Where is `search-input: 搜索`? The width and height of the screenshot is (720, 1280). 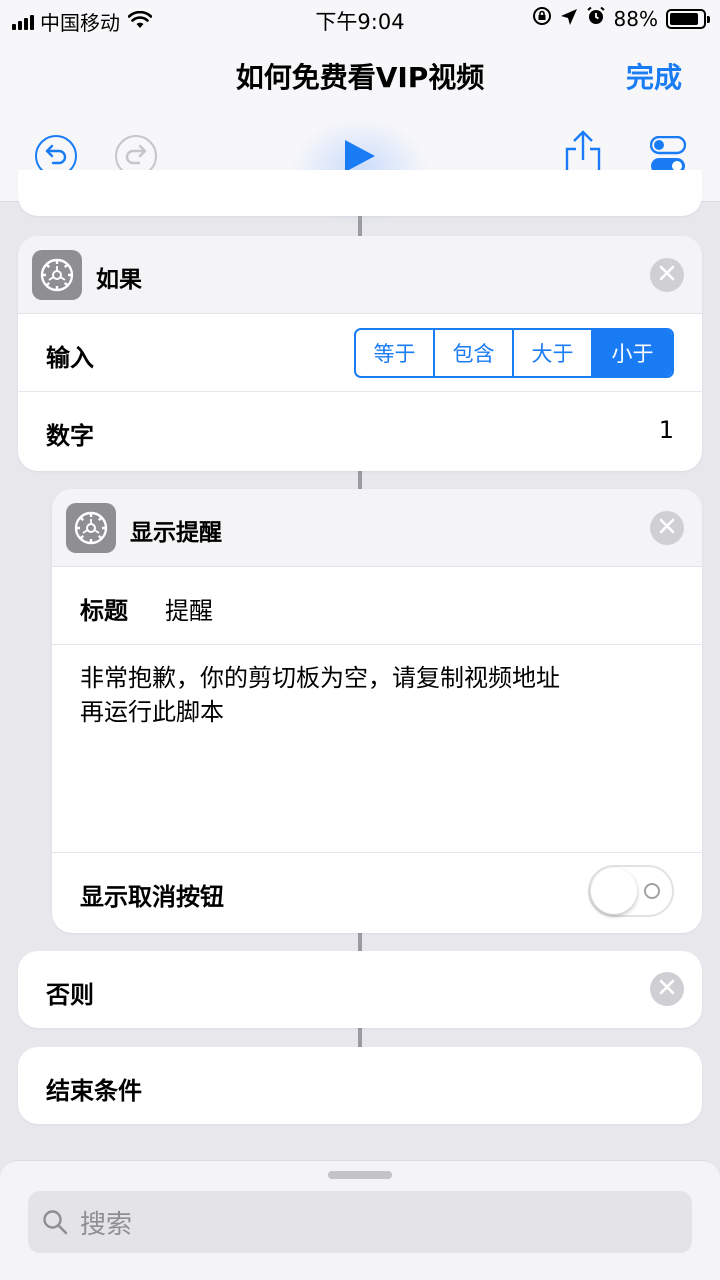 search-input: 搜索 is located at coordinates (360, 1222).